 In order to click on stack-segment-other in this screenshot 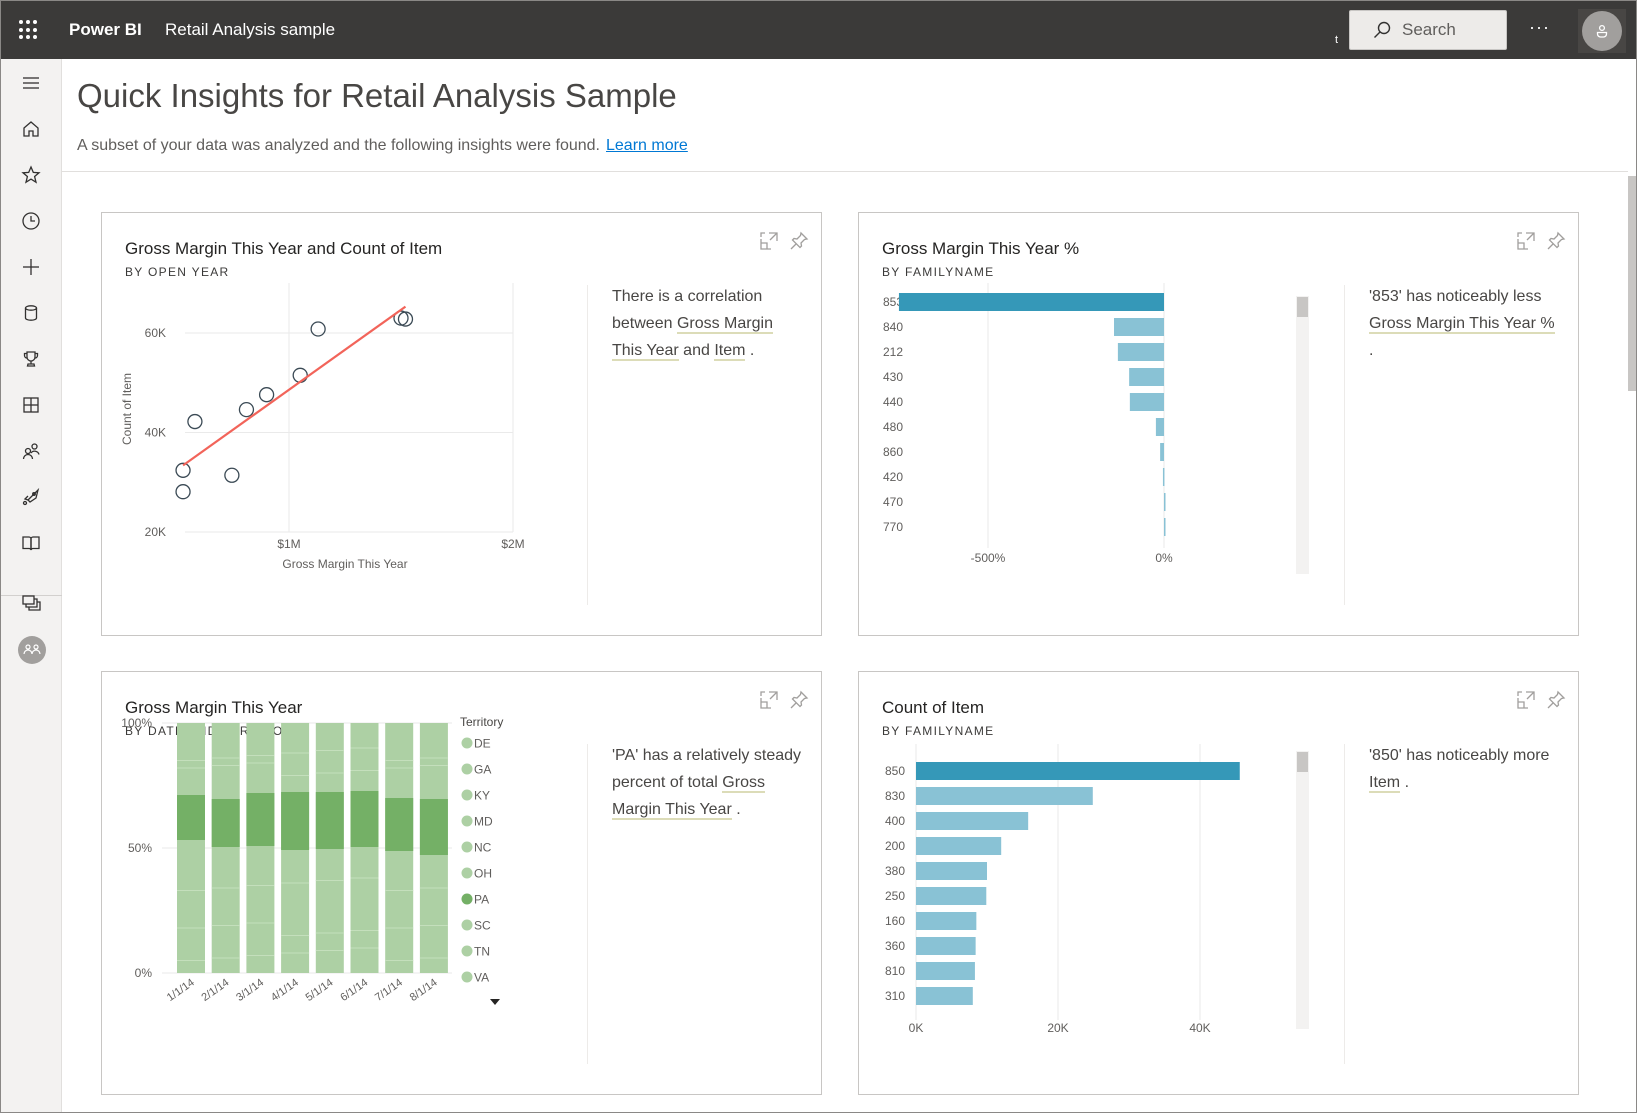, I will do `click(364, 848)`.